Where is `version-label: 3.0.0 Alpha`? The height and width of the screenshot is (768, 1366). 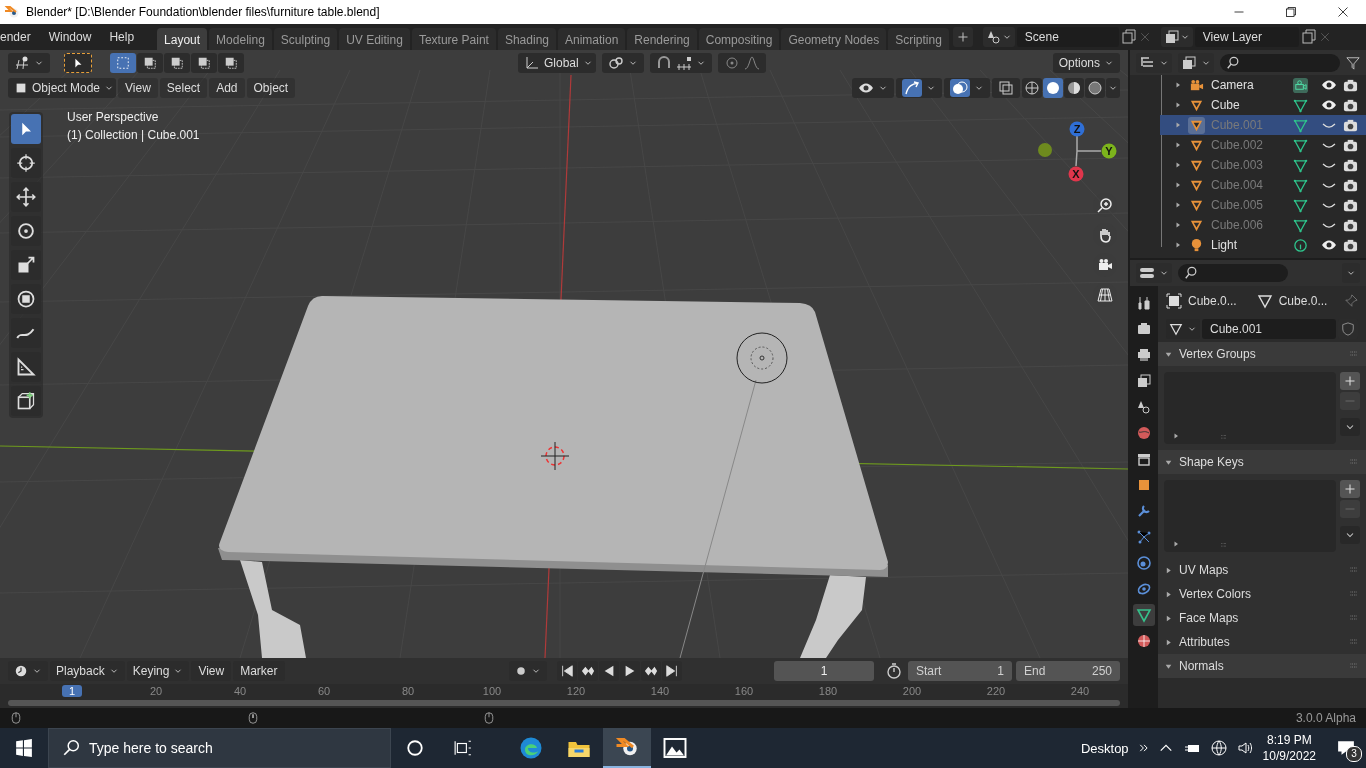 version-label: 3.0.0 Alpha is located at coordinates (1325, 718).